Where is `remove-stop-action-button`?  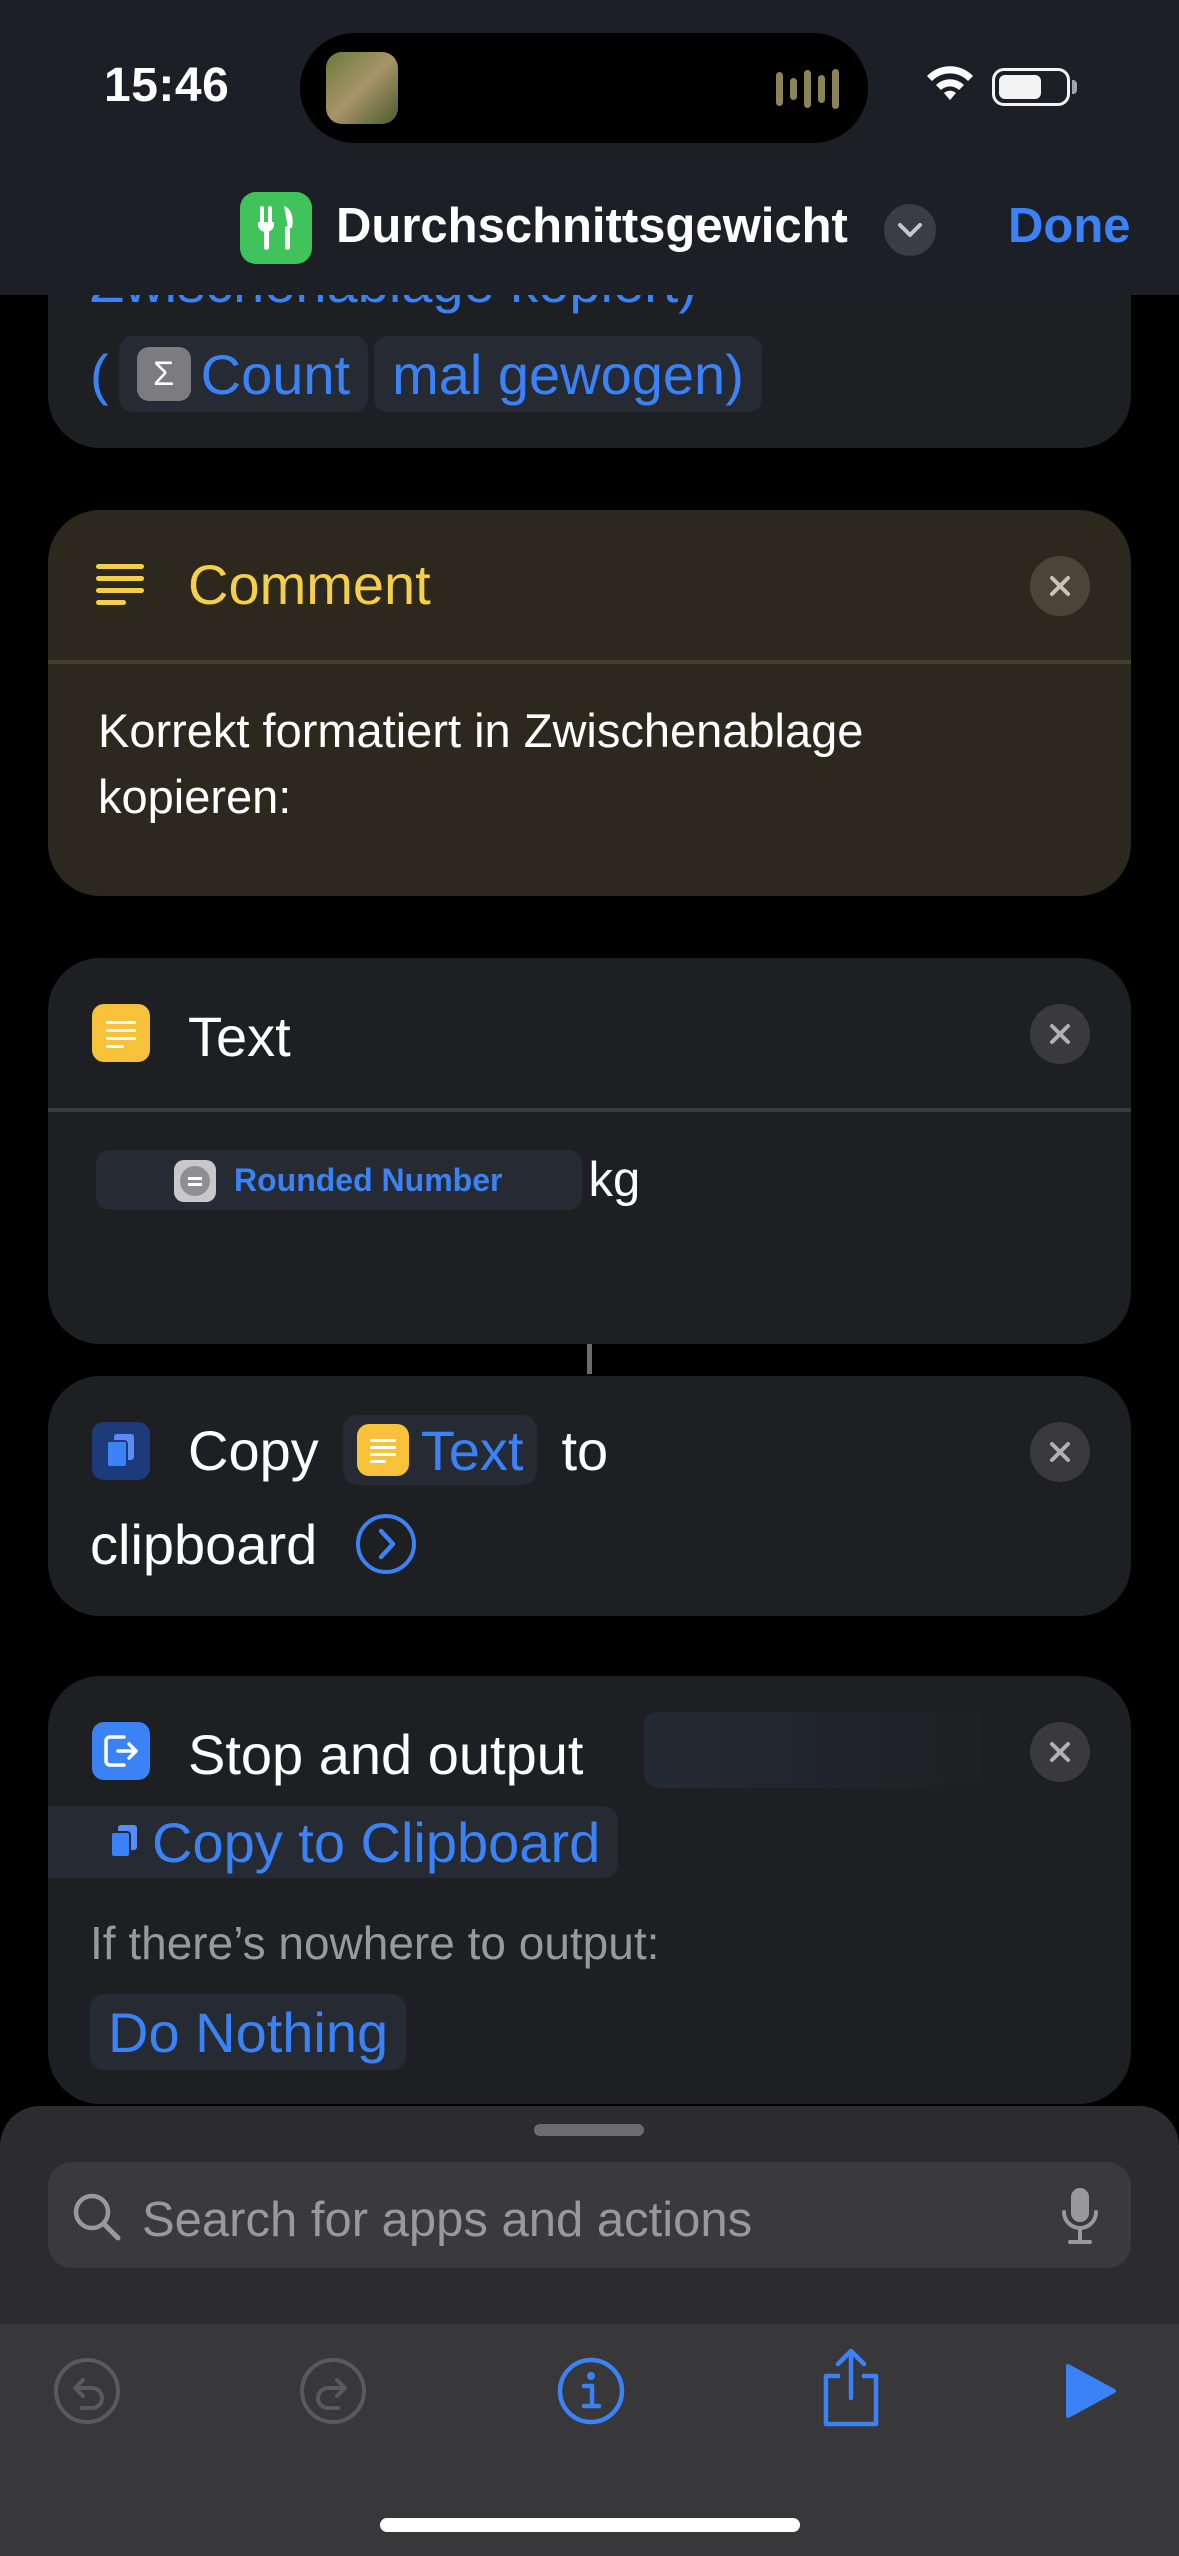
remove-stop-action-button is located at coordinates (1060, 1752).